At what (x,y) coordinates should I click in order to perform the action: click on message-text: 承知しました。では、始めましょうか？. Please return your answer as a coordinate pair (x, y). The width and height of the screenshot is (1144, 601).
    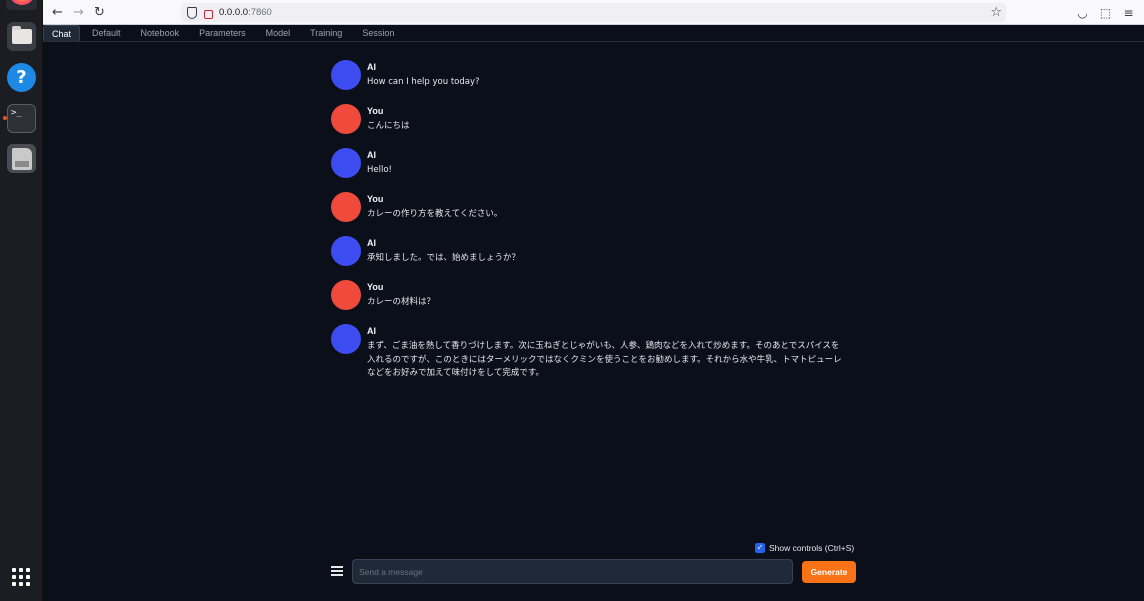
    Looking at the image, I should click on (444, 258).